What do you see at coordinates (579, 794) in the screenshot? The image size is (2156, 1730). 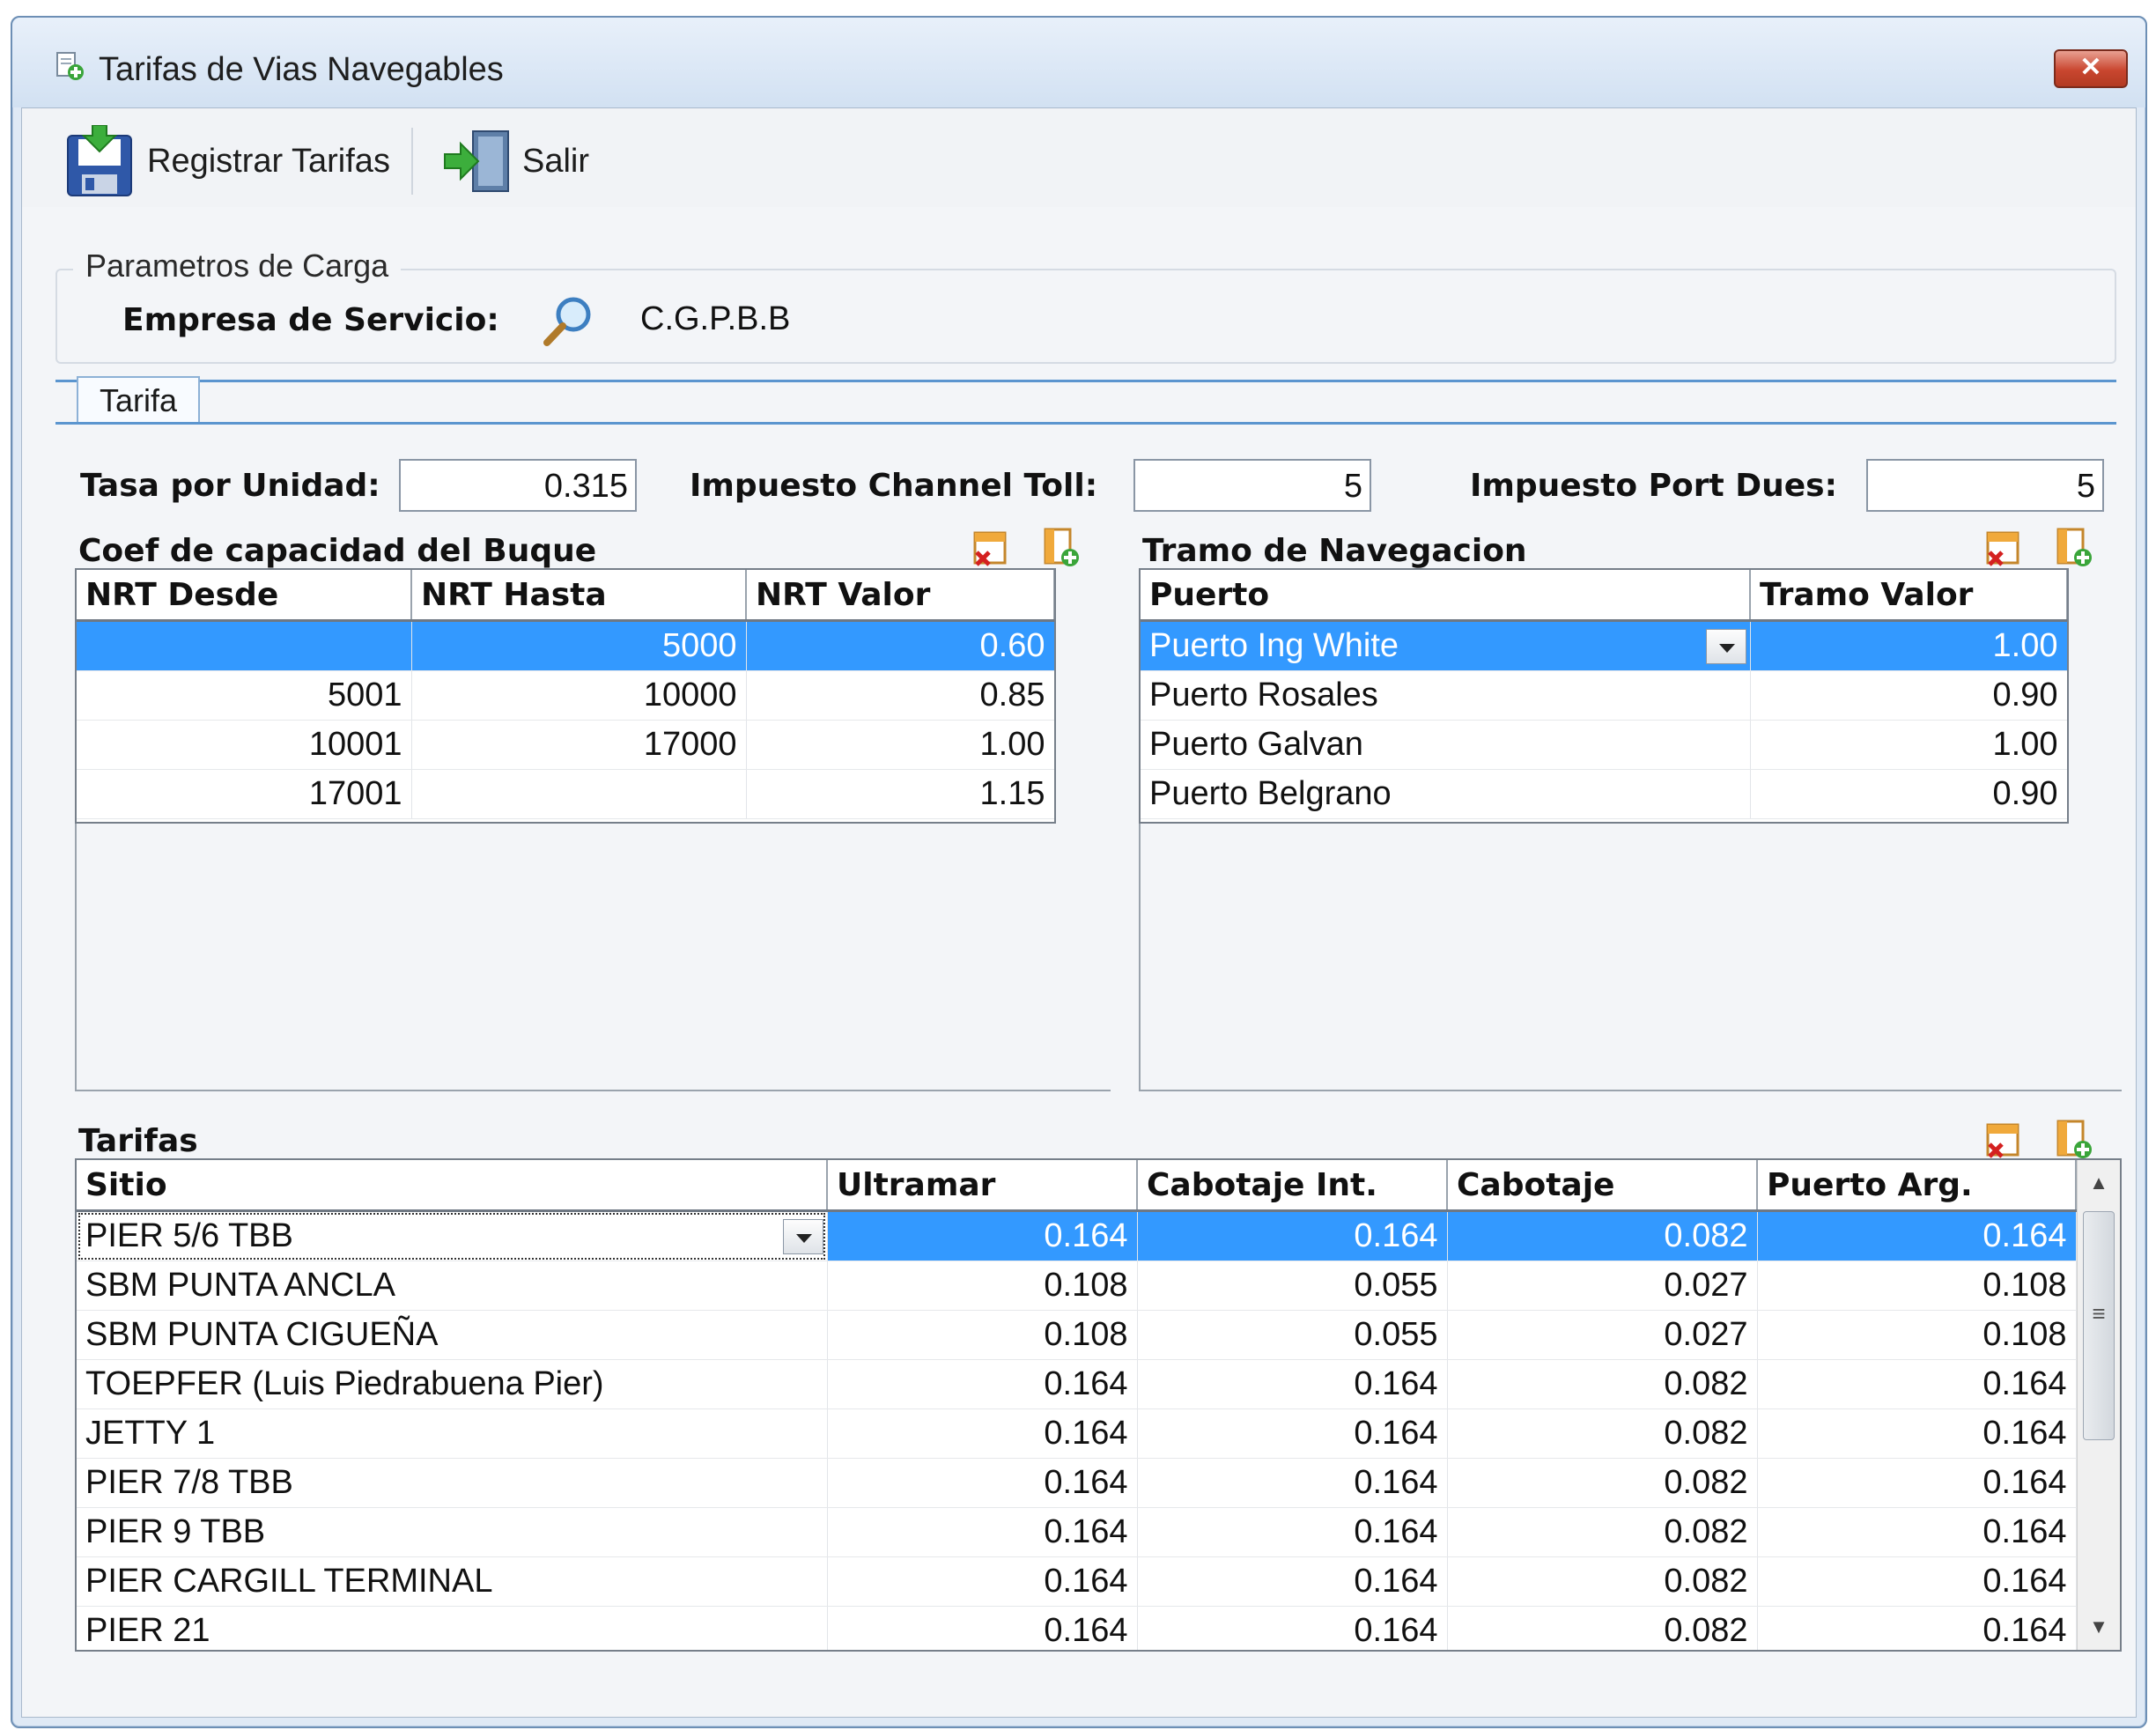 I see `cell-nrt-hasta` at bounding box center [579, 794].